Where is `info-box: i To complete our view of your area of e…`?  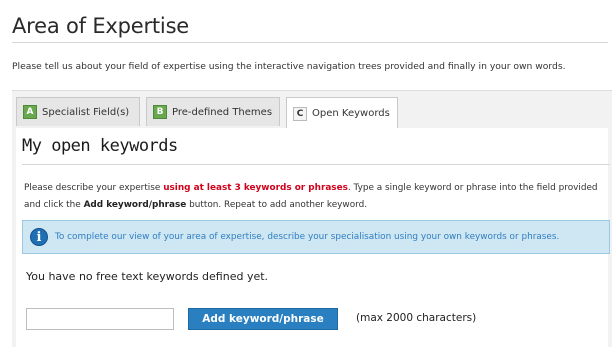
info-box: i To complete our view of your area of e… is located at coordinates (316, 237).